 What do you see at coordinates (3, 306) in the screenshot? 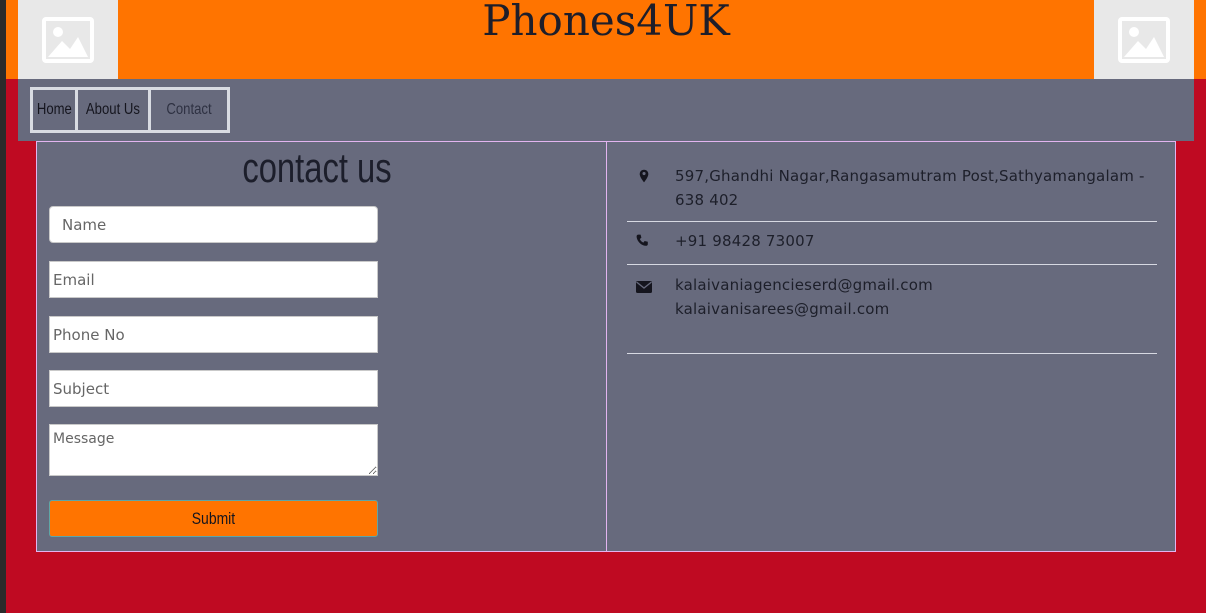
I see `left-edge-strip` at bounding box center [3, 306].